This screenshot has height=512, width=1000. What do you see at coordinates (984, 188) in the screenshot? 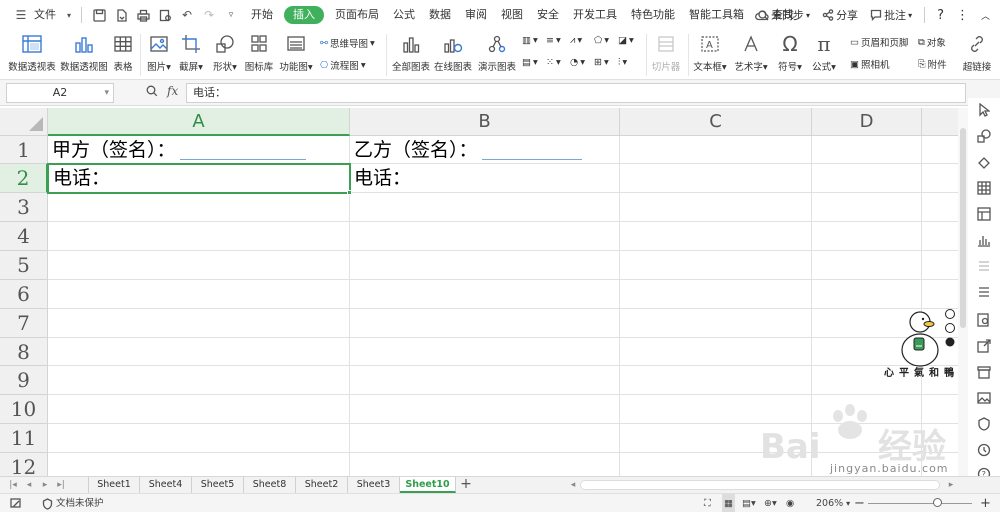
I see `table-style-icon` at bounding box center [984, 188].